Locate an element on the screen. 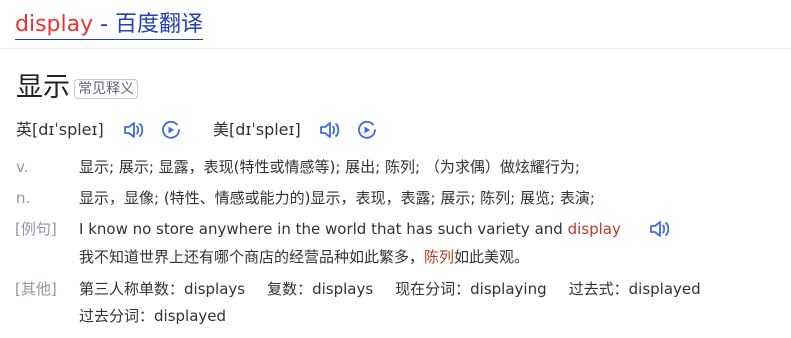  form-plural: 复数：displays is located at coordinates (320, 289).